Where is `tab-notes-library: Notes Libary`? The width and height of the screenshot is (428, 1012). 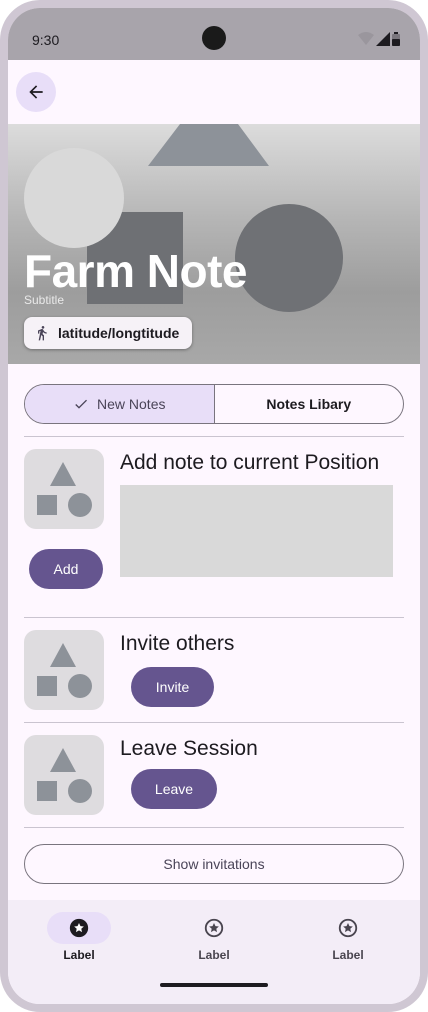 tab-notes-library: Notes Libary is located at coordinates (309, 404).